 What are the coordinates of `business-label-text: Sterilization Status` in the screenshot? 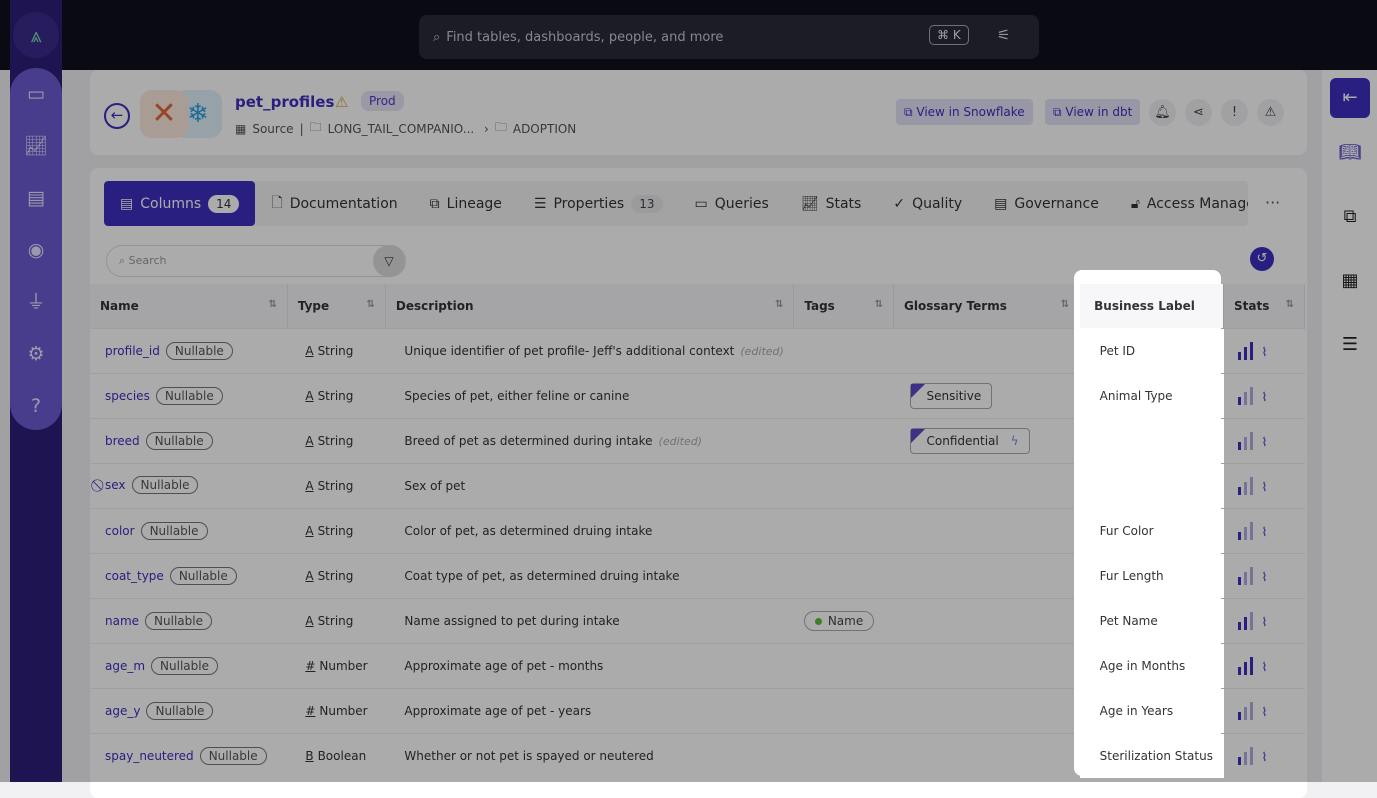 It's located at (1156, 755).